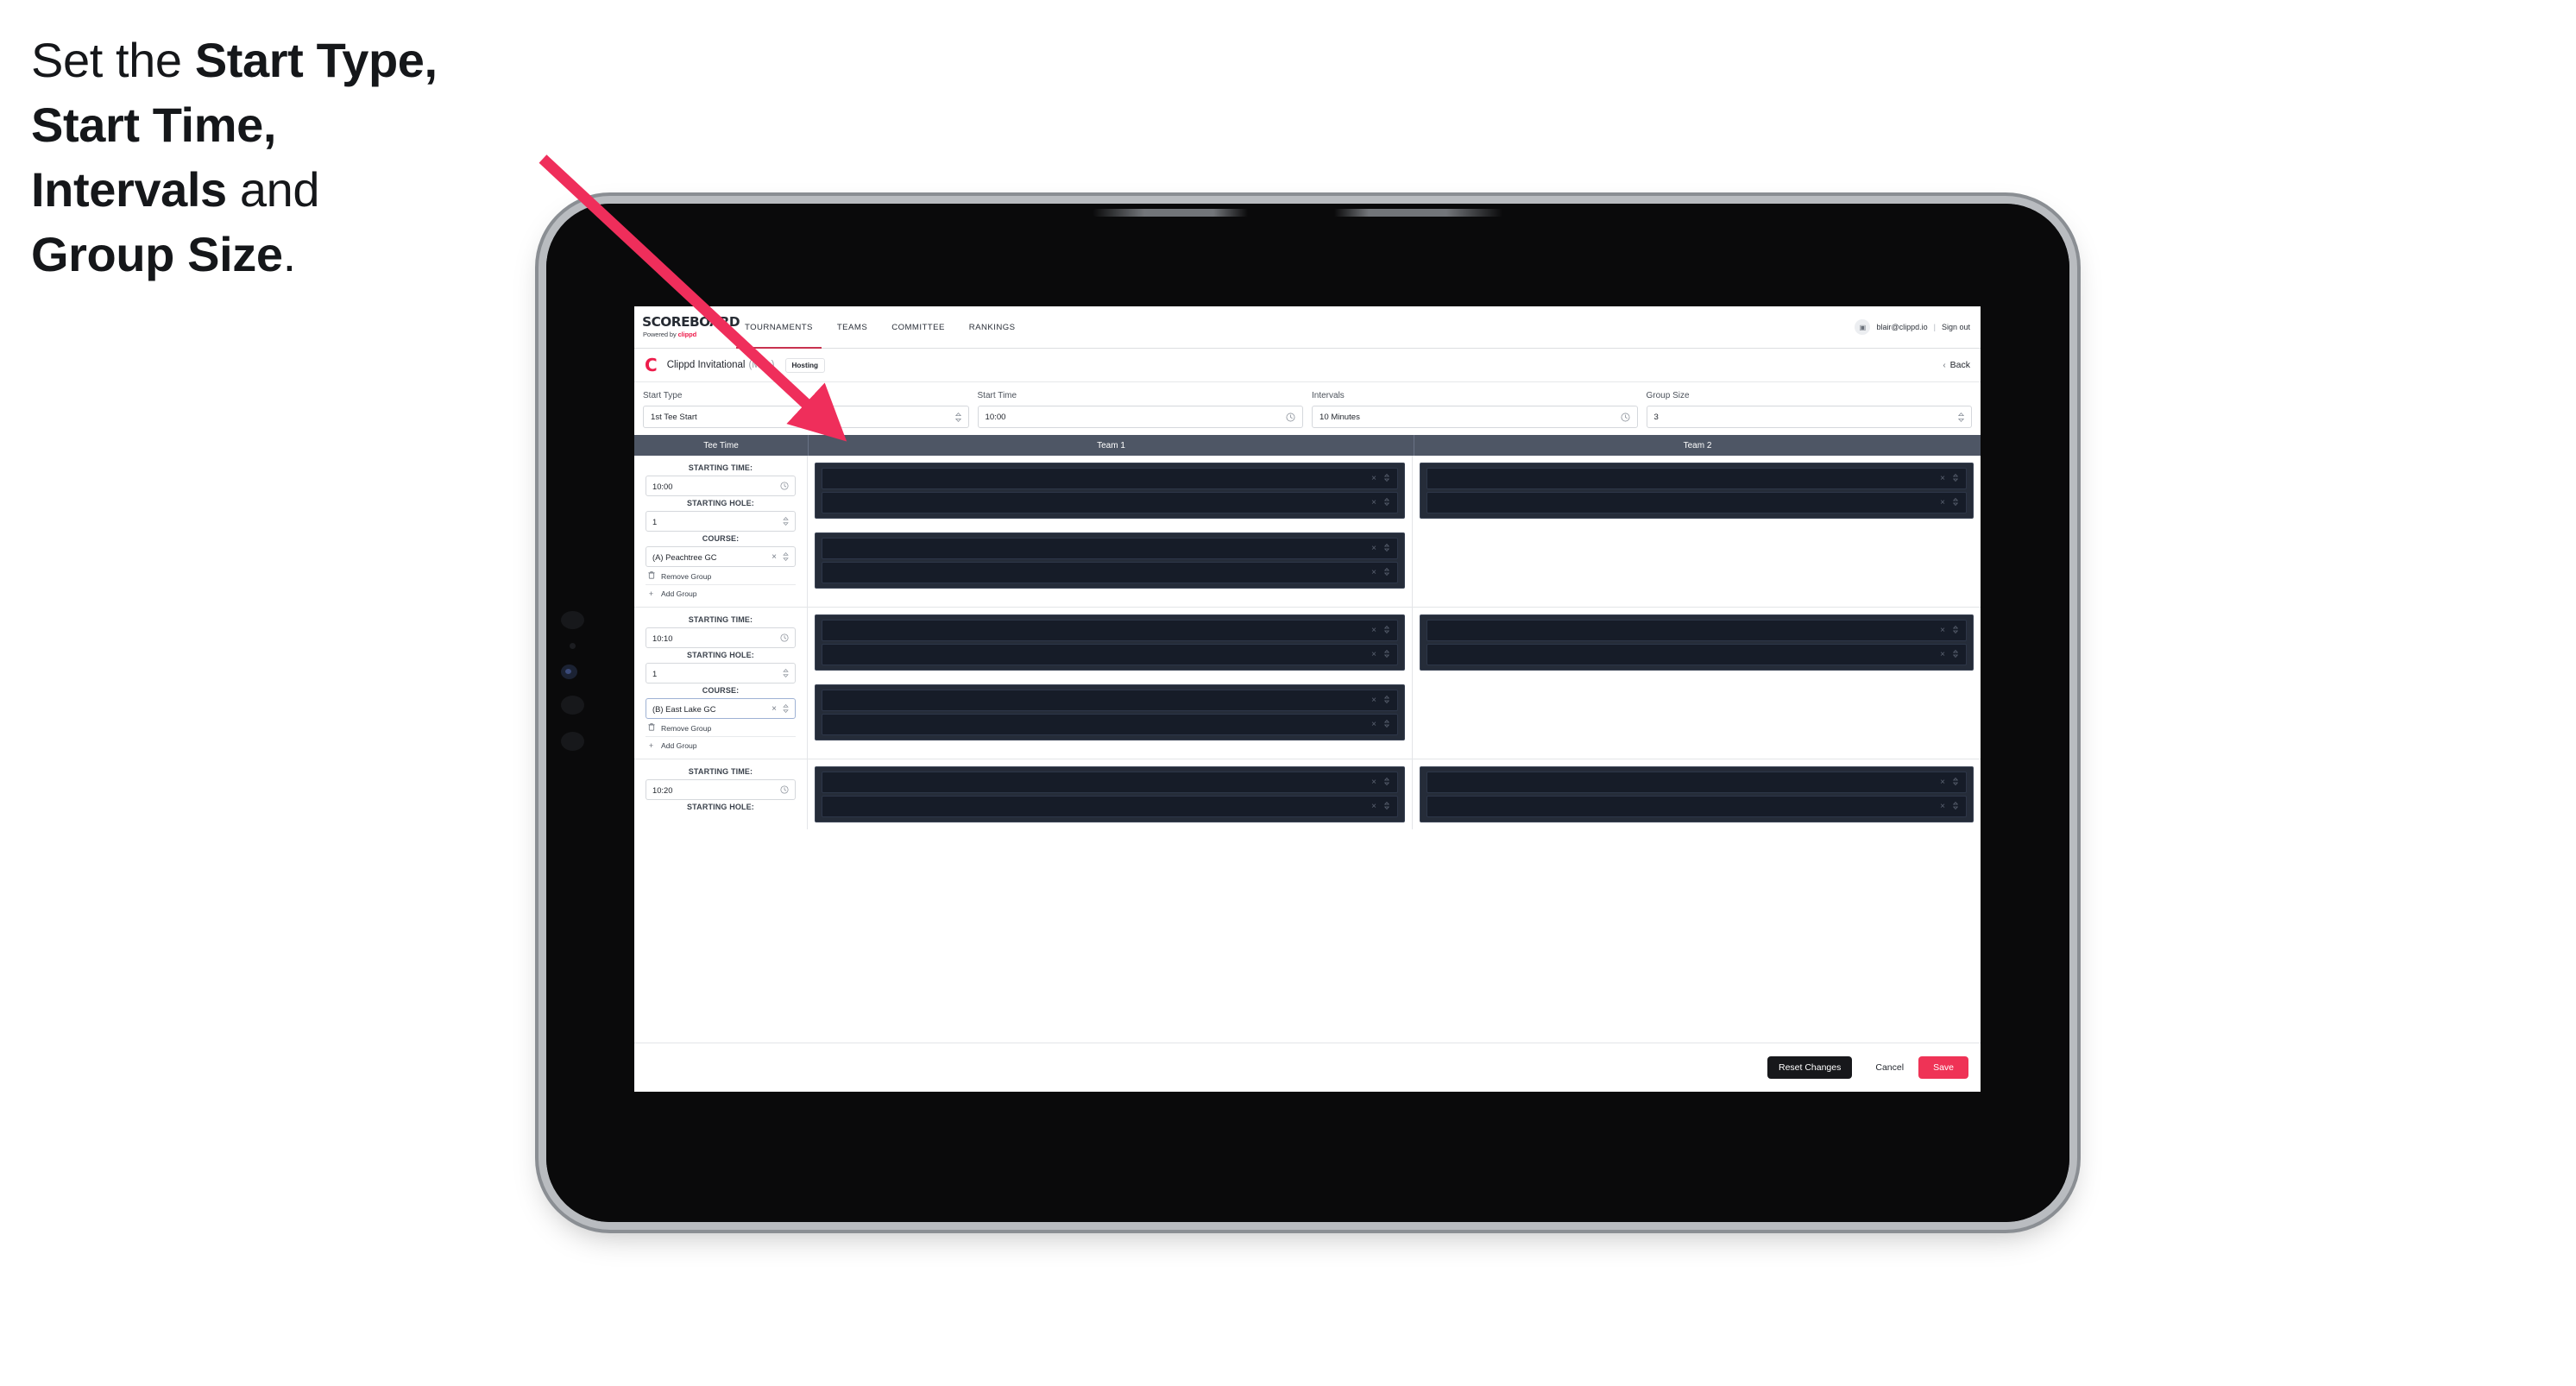 The width and height of the screenshot is (2576, 1386). Describe the element at coordinates (721, 556) in the screenshot. I see `course-select: (A) Peachtree GC ×` at that location.